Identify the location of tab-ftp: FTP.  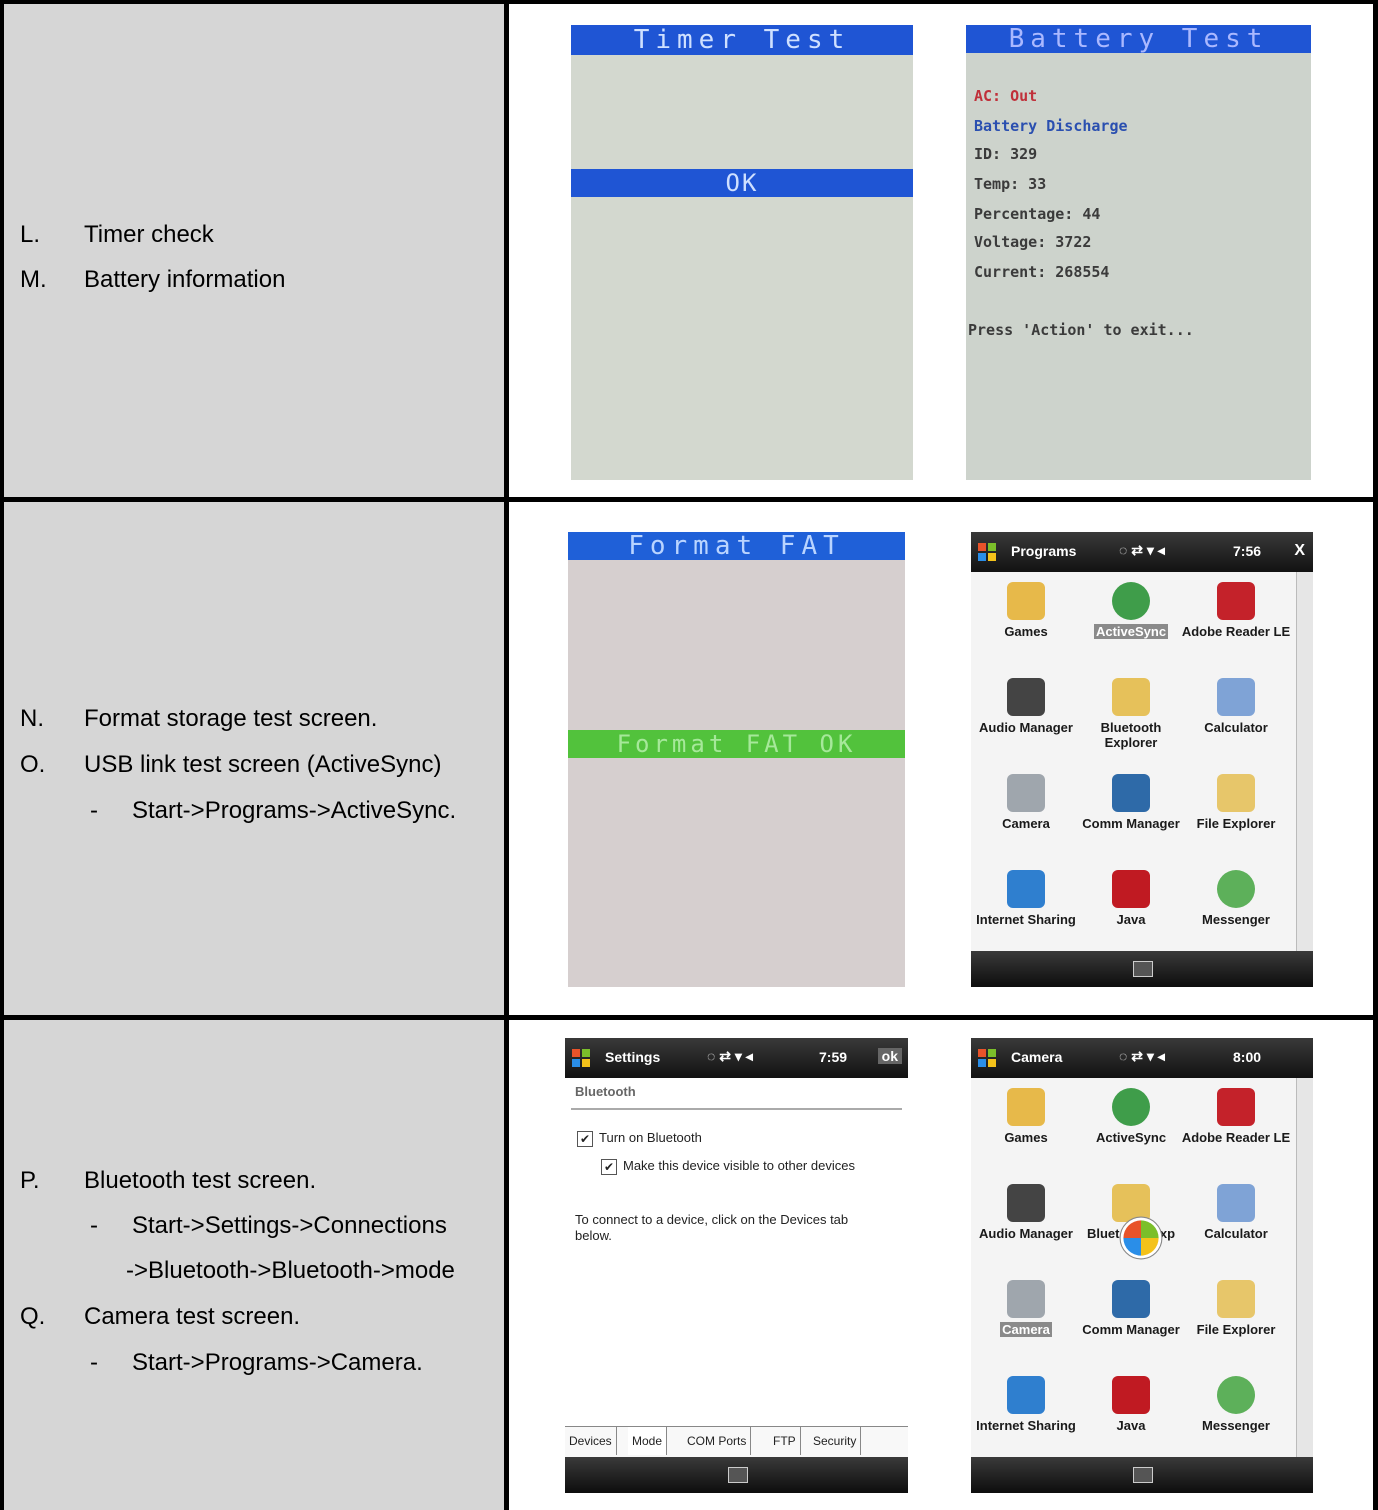
(785, 1441).